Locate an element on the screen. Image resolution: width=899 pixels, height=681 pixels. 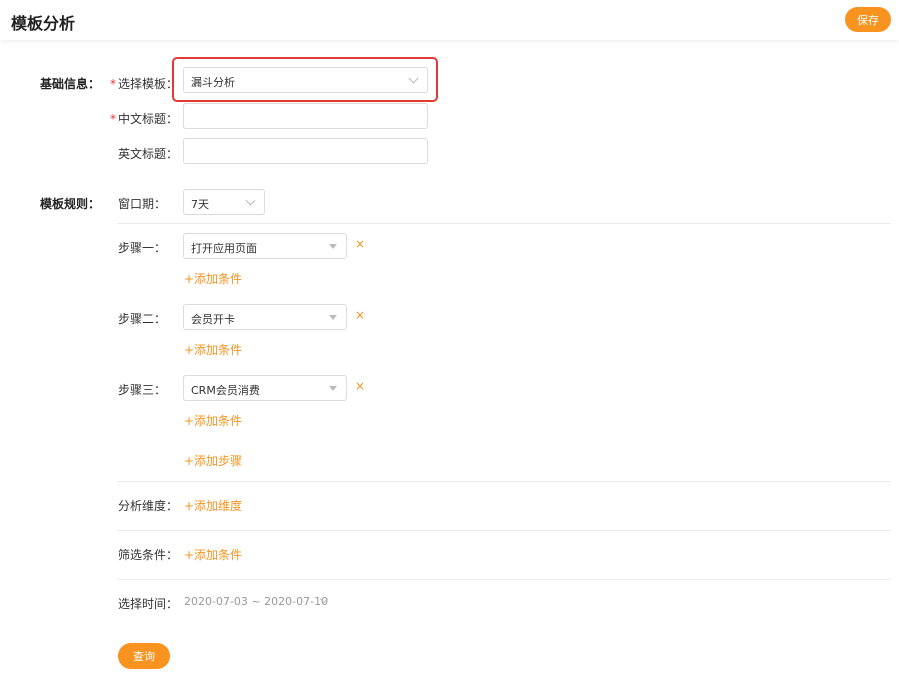
remove-step-3-icon: × is located at coordinates (360, 386).